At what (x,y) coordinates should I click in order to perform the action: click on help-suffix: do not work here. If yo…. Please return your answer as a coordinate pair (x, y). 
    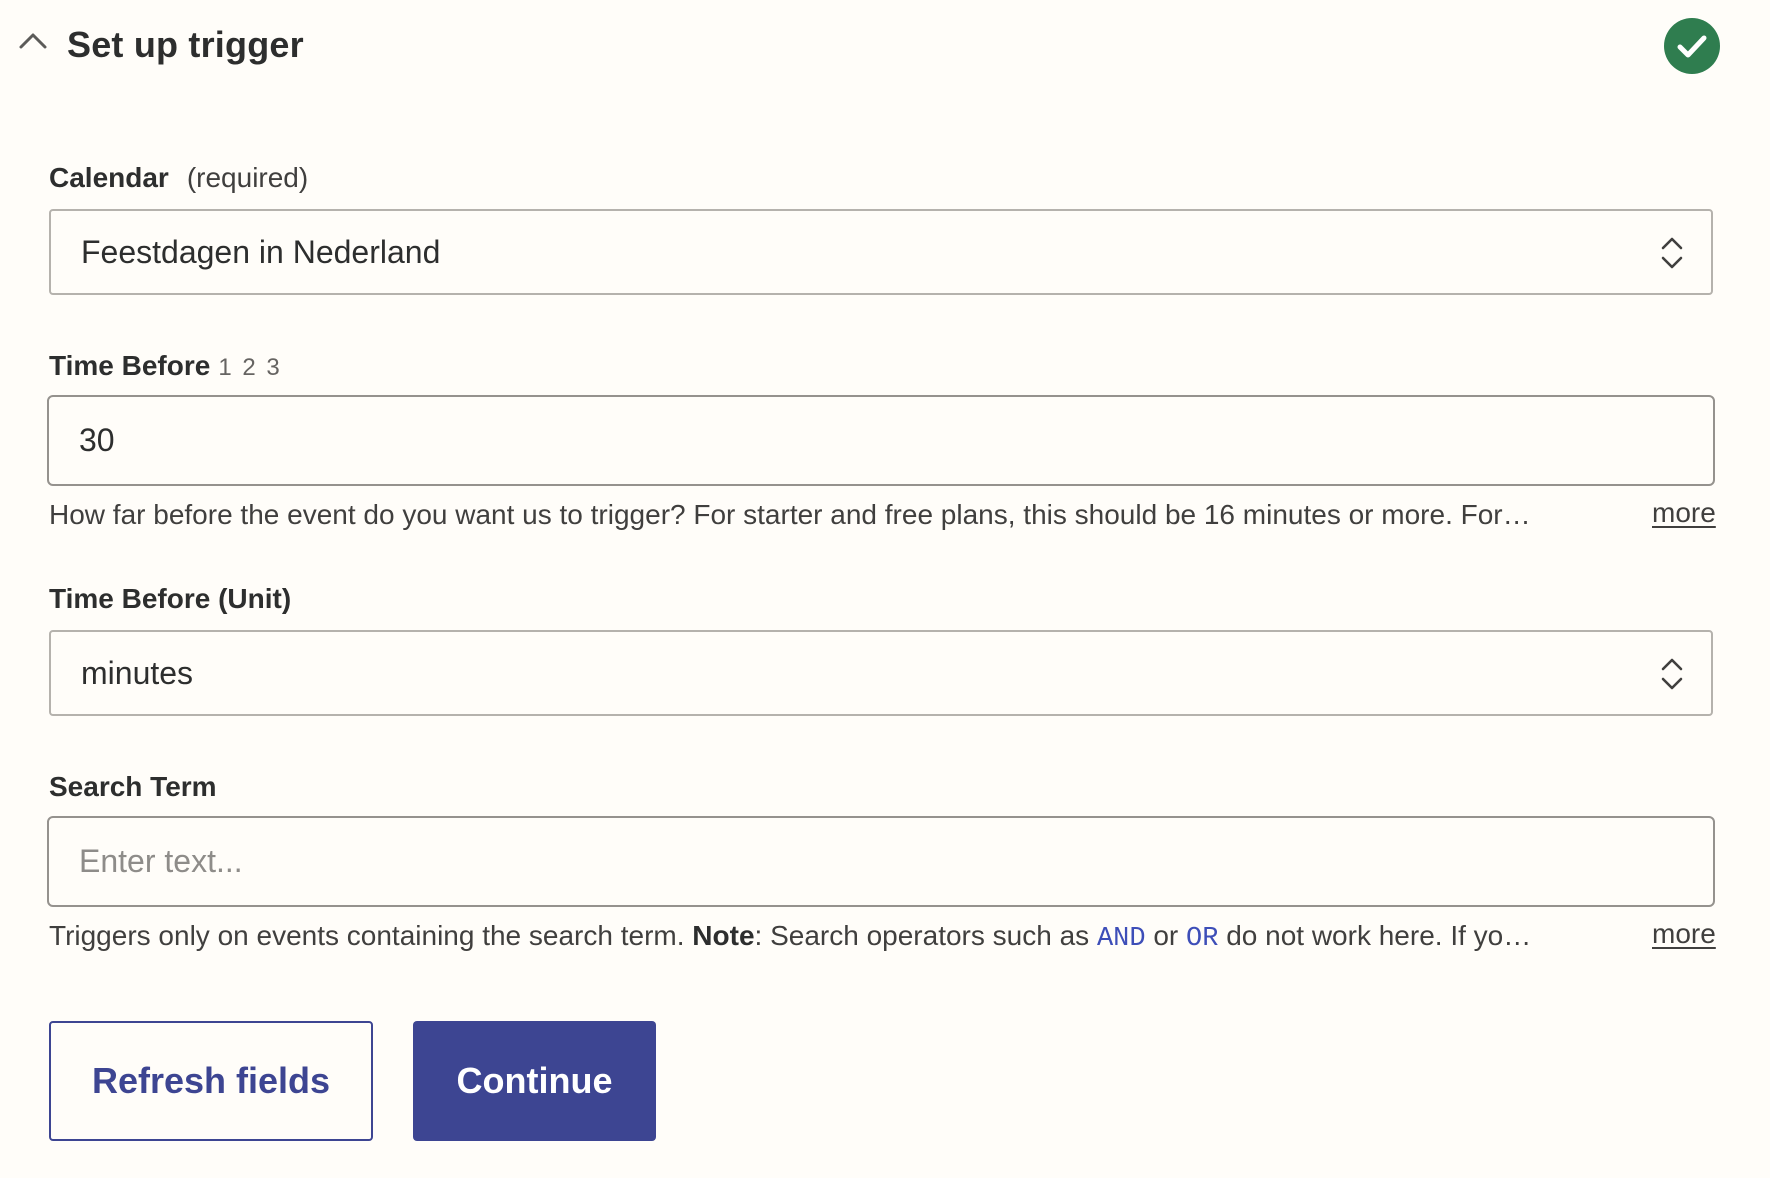
    Looking at the image, I should click on (1375, 935).